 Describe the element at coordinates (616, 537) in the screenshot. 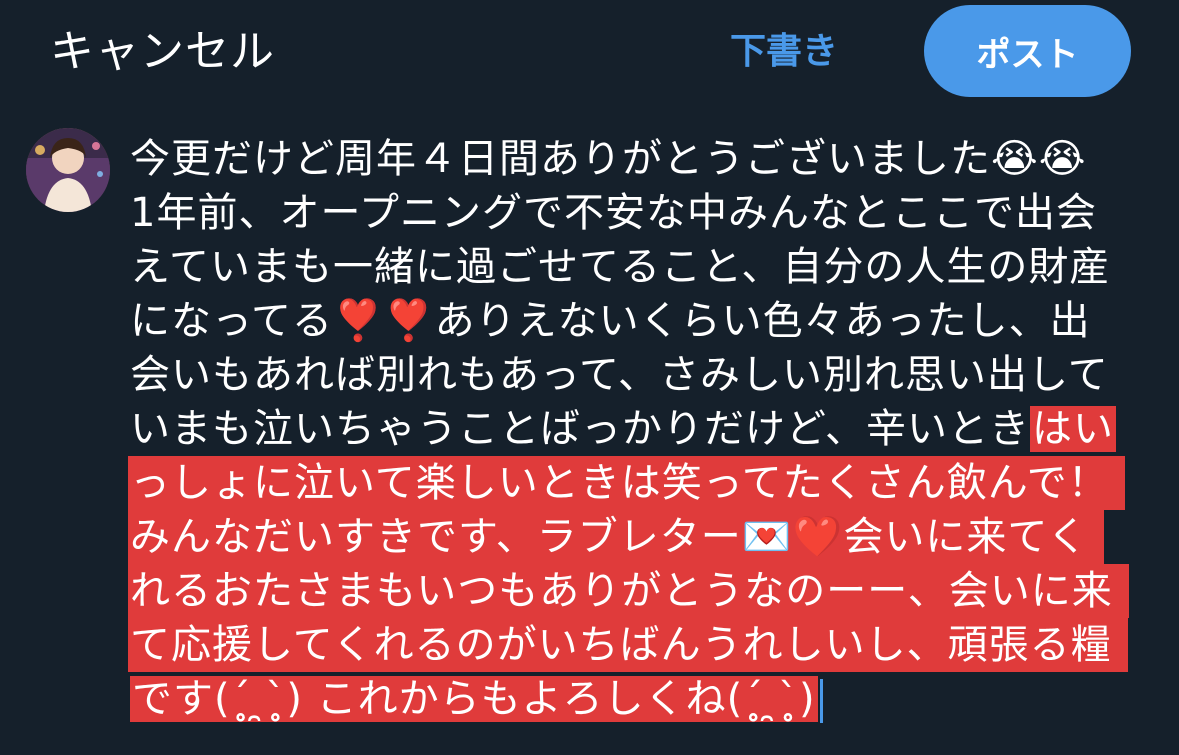

I see `selected-text: みんなだいすきです、ラブレター💌❤️会いに来てく` at that location.